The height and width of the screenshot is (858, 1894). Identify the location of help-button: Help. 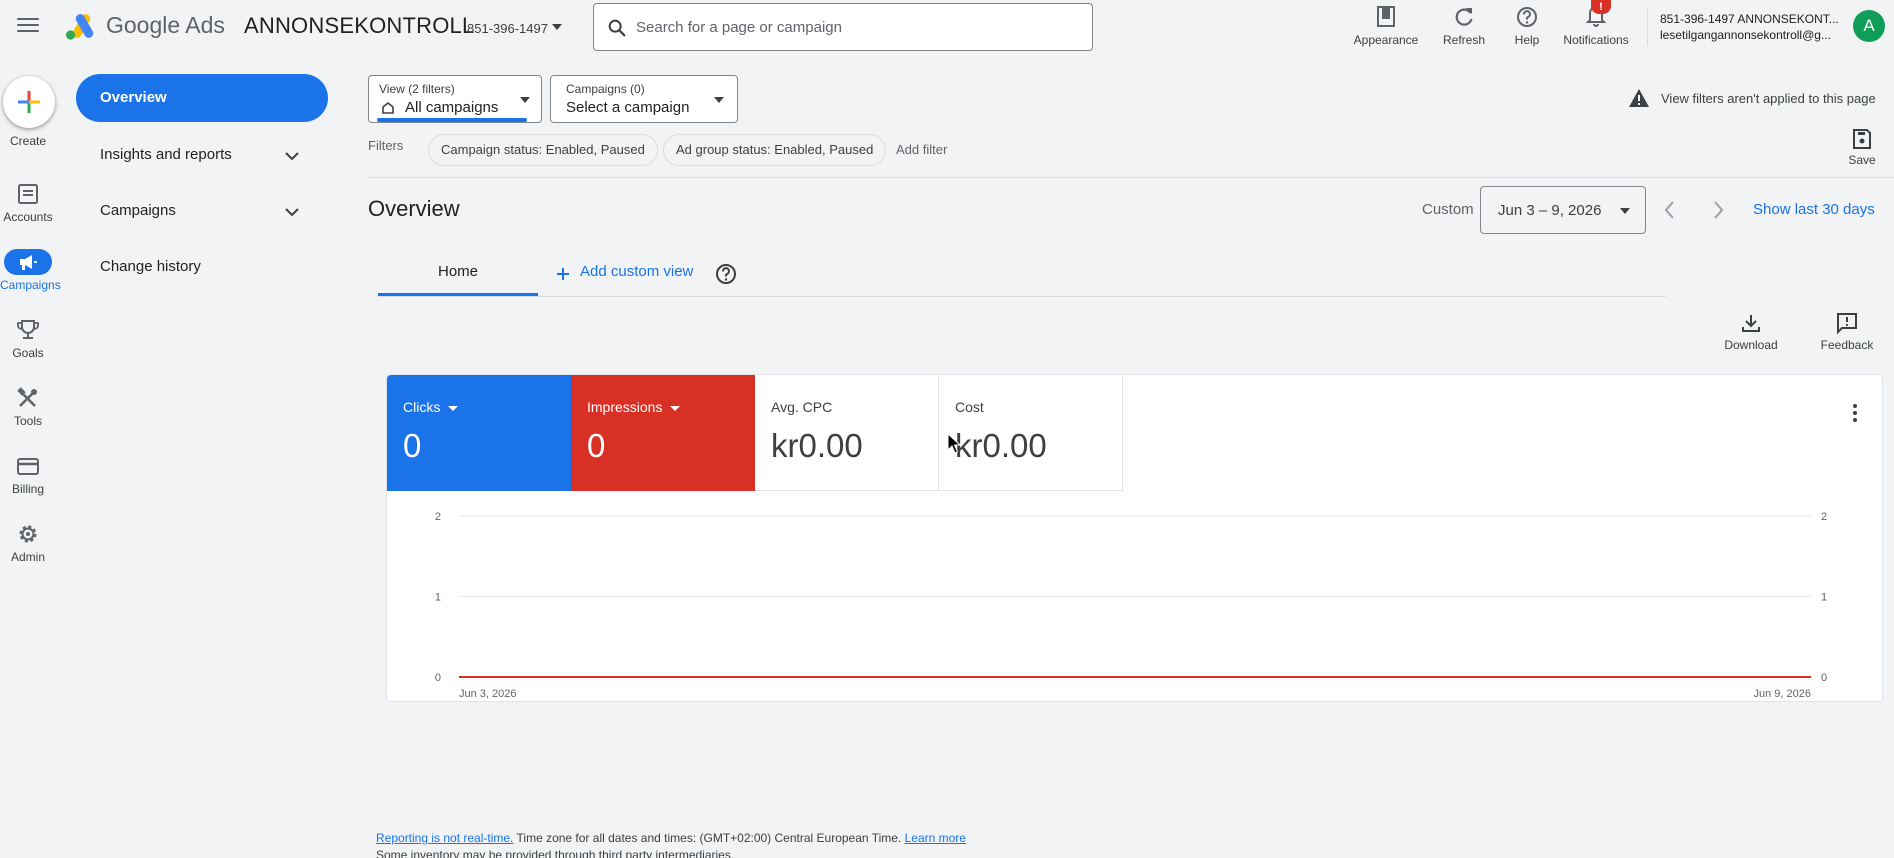
(1527, 27).